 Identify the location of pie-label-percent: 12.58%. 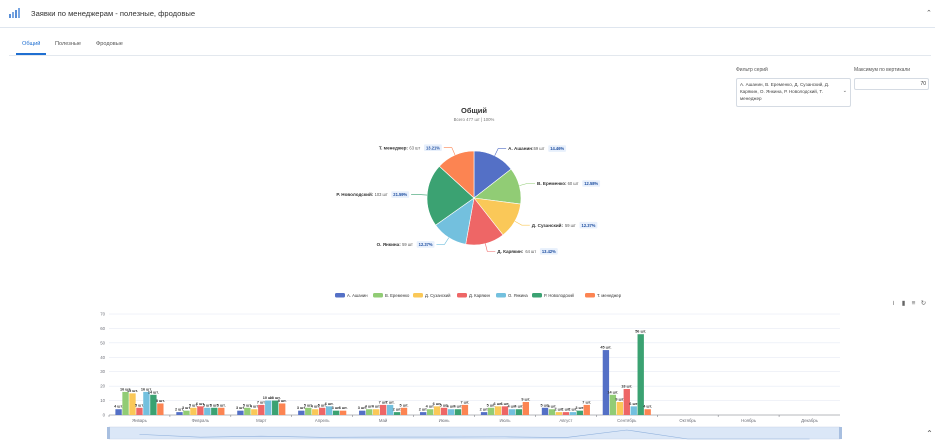
(591, 183).